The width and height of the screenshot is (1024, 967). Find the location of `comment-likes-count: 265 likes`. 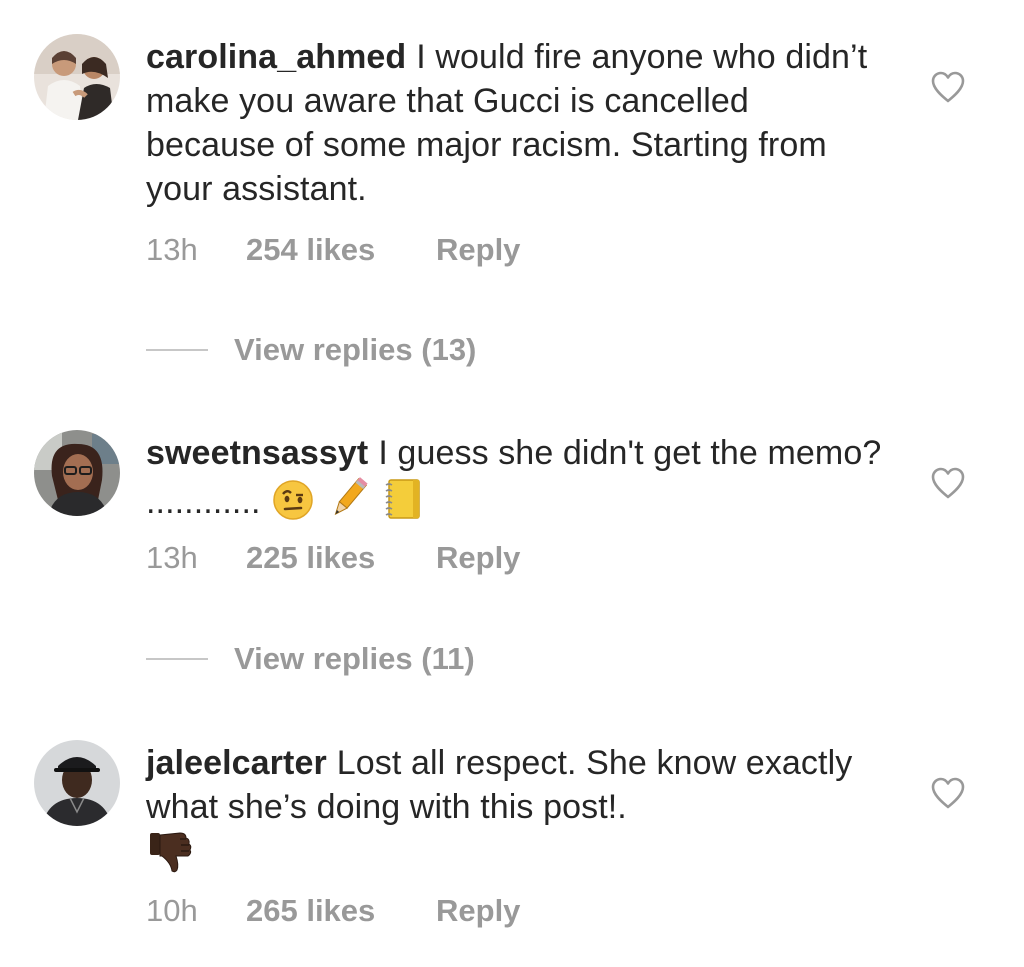

comment-likes-count: 265 likes is located at coordinates (341, 911).